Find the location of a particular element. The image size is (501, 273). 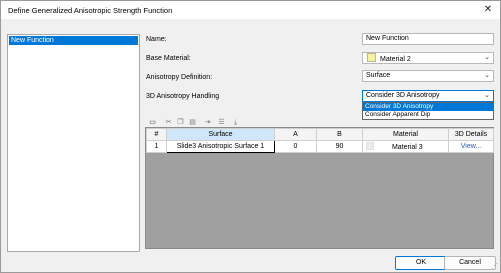

anisotropy-definition-select: Surface ⌄ is located at coordinates (428, 76).